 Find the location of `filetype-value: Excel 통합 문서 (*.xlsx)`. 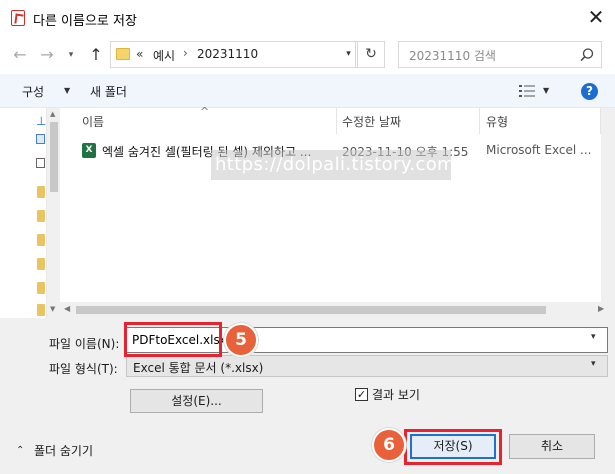

filetype-value: Excel 통합 문서 (*.xlsx) is located at coordinates (198, 367).